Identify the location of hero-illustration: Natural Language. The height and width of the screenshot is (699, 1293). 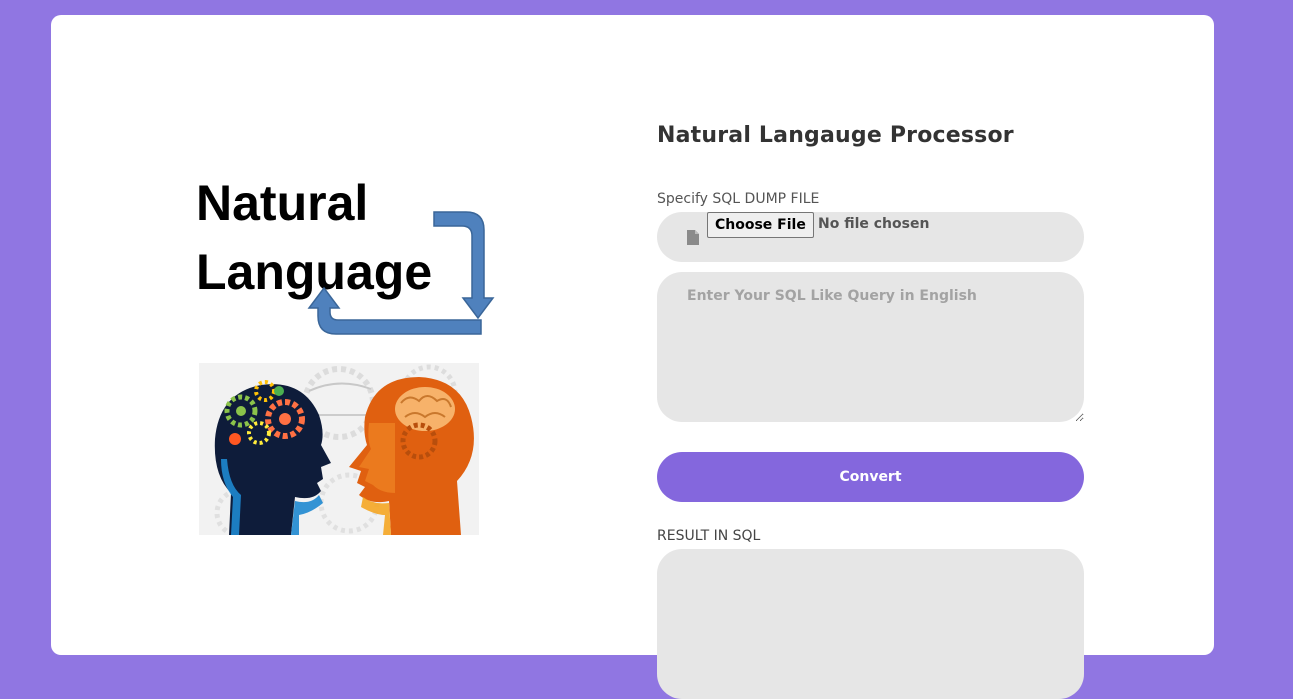
(351, 352).